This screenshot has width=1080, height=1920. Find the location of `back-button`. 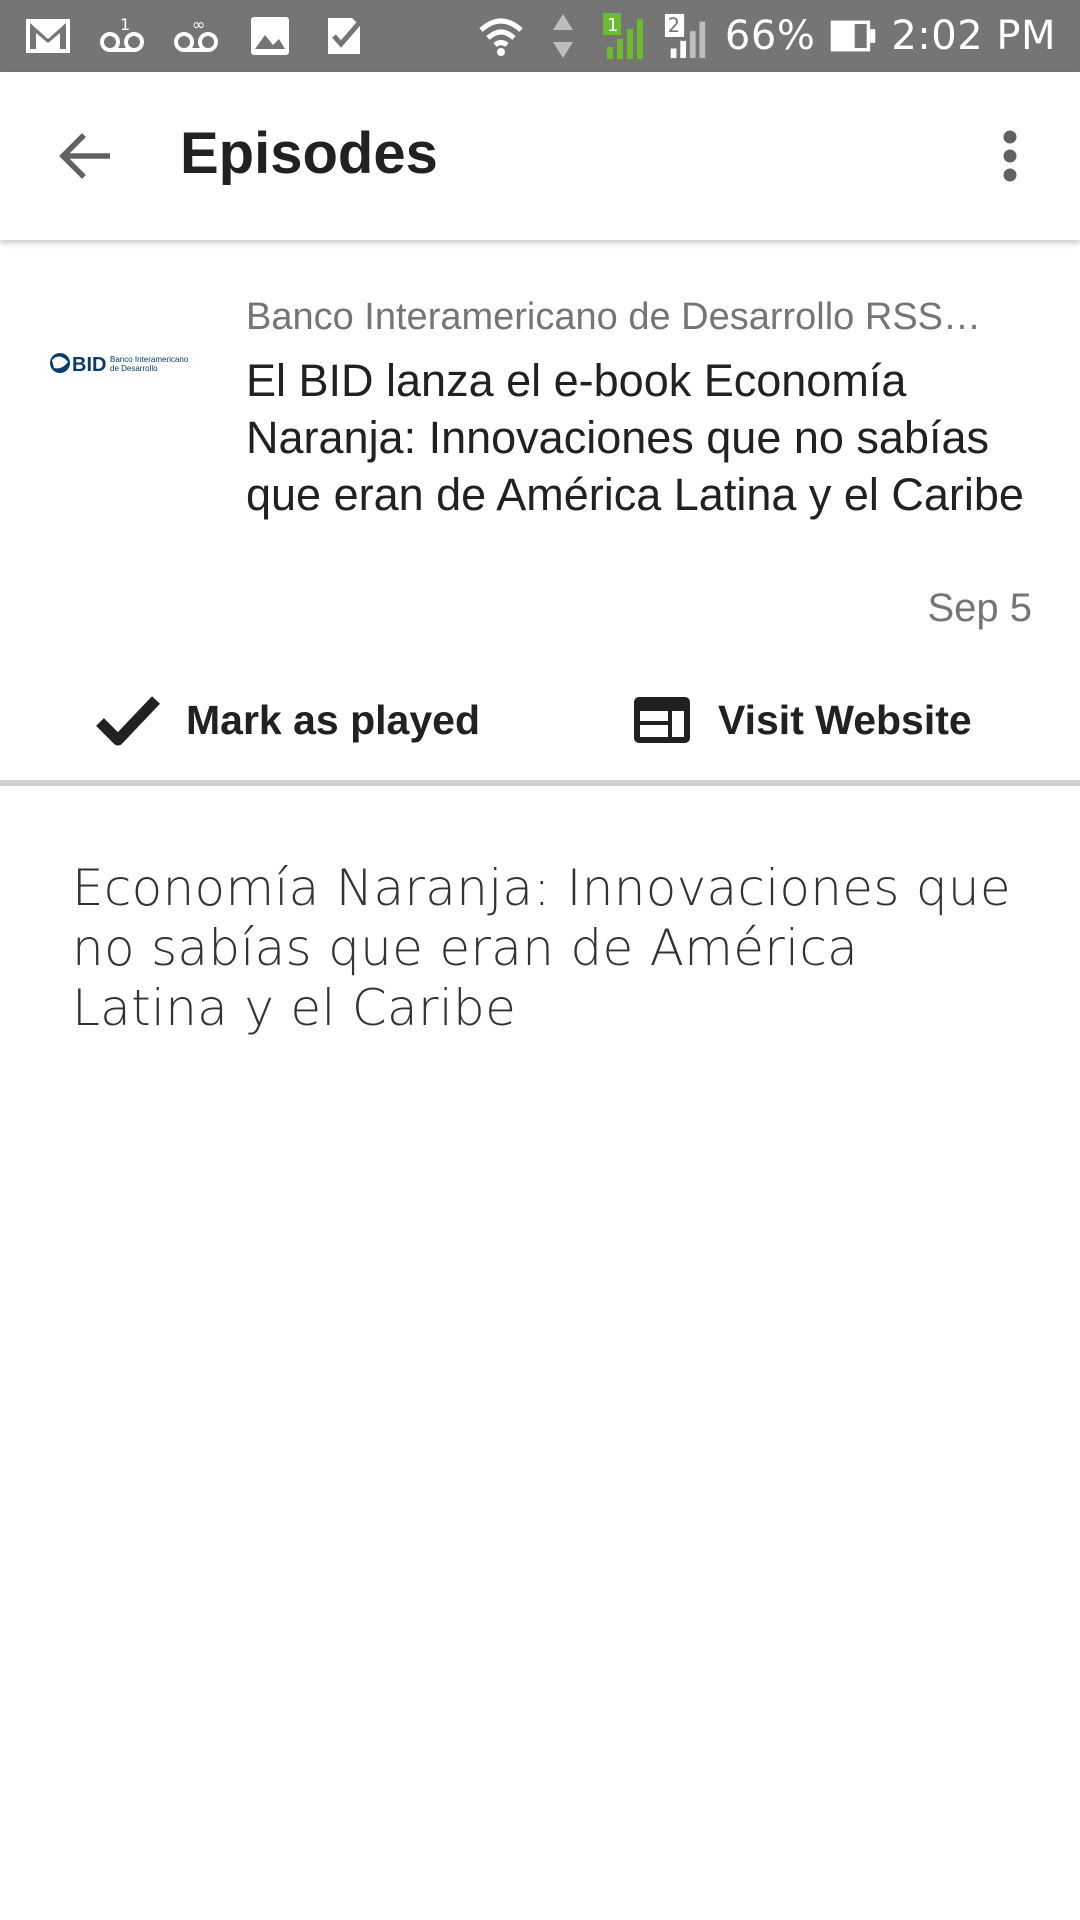

back-button is located at coordinates (84, 156).